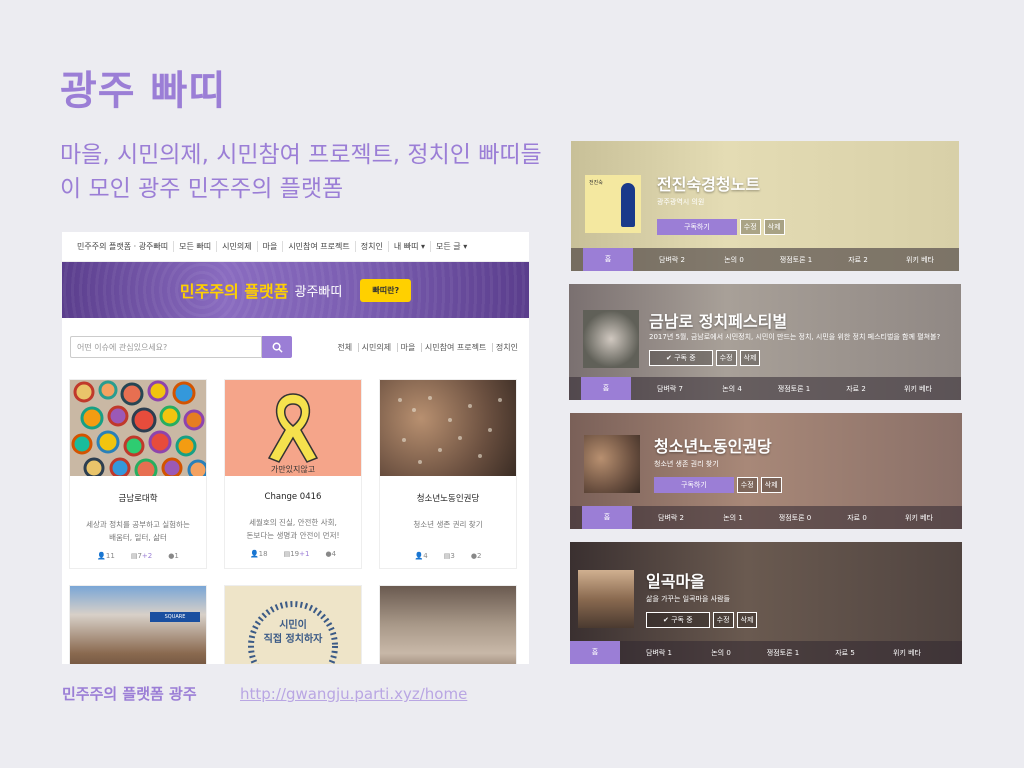  I want to click on tab-resources: 자료 0, so click(857, 518).